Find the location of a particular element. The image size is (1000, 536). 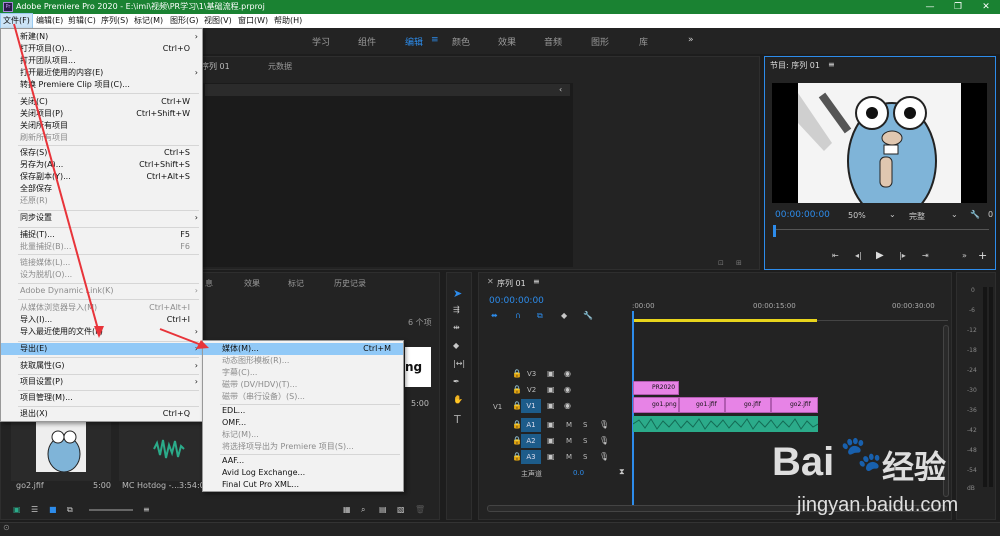

baidu-watermark: Bai 🐾 经验 jingyan.baidu.com is located at coordinates (882, 478).